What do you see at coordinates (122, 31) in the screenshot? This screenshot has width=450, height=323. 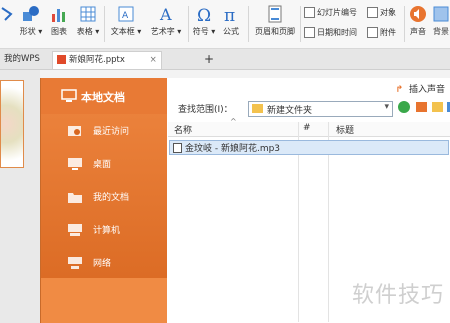 I see `textbox-label: 文本框` at bounding box center [122, 31].